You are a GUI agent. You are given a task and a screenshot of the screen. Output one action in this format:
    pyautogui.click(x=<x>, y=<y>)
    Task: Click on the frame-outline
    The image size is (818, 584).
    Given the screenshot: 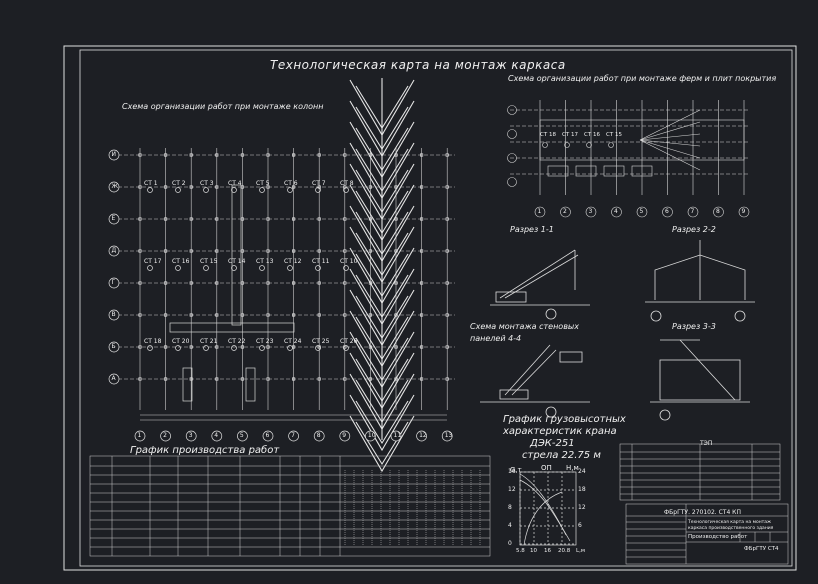 What is the action you would take?
    pyautogui.click(x=700, y=380)
    